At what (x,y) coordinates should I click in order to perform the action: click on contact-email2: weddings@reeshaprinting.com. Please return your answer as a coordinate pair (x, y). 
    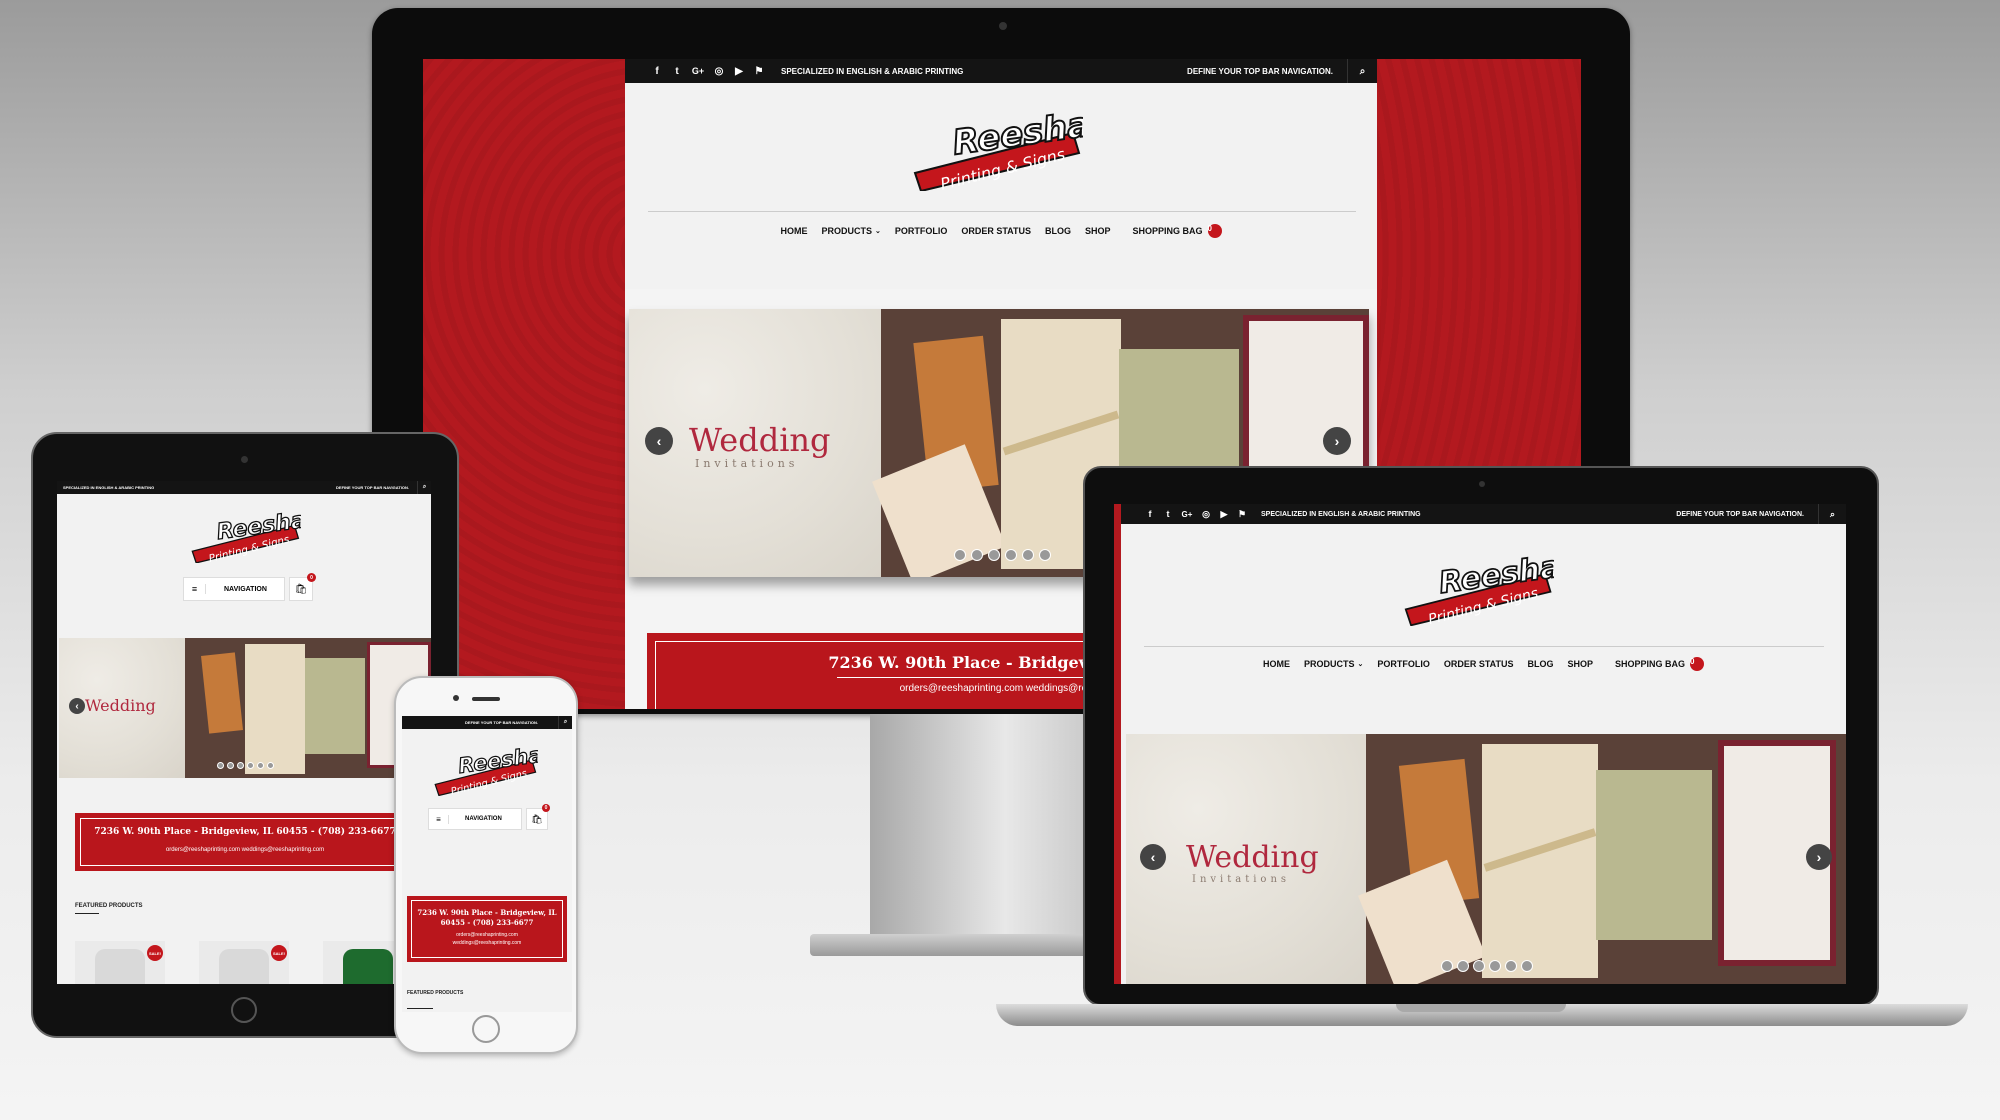
    Looking at the image, I should click on (487, 943).